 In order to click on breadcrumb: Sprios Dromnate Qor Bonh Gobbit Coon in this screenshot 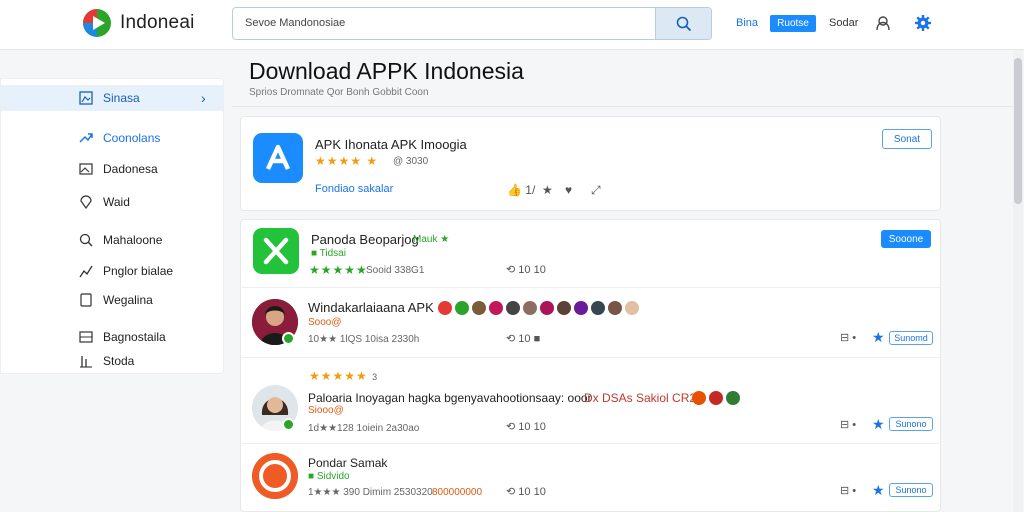, I will do `click(339, 92)`.